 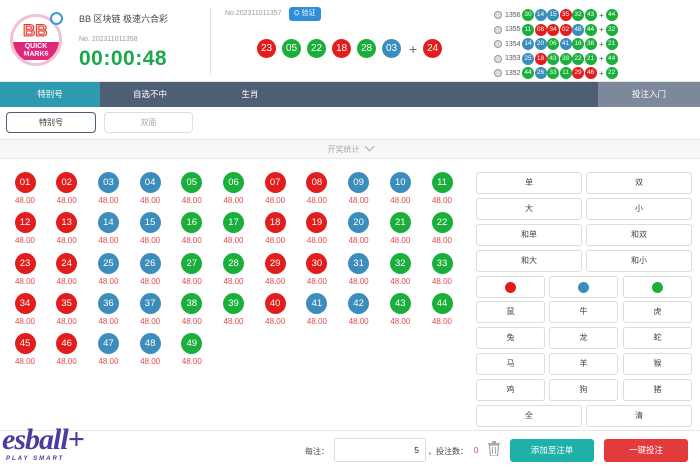 I want to click on number-option: 11 48.00, so click(x=442, y=188).